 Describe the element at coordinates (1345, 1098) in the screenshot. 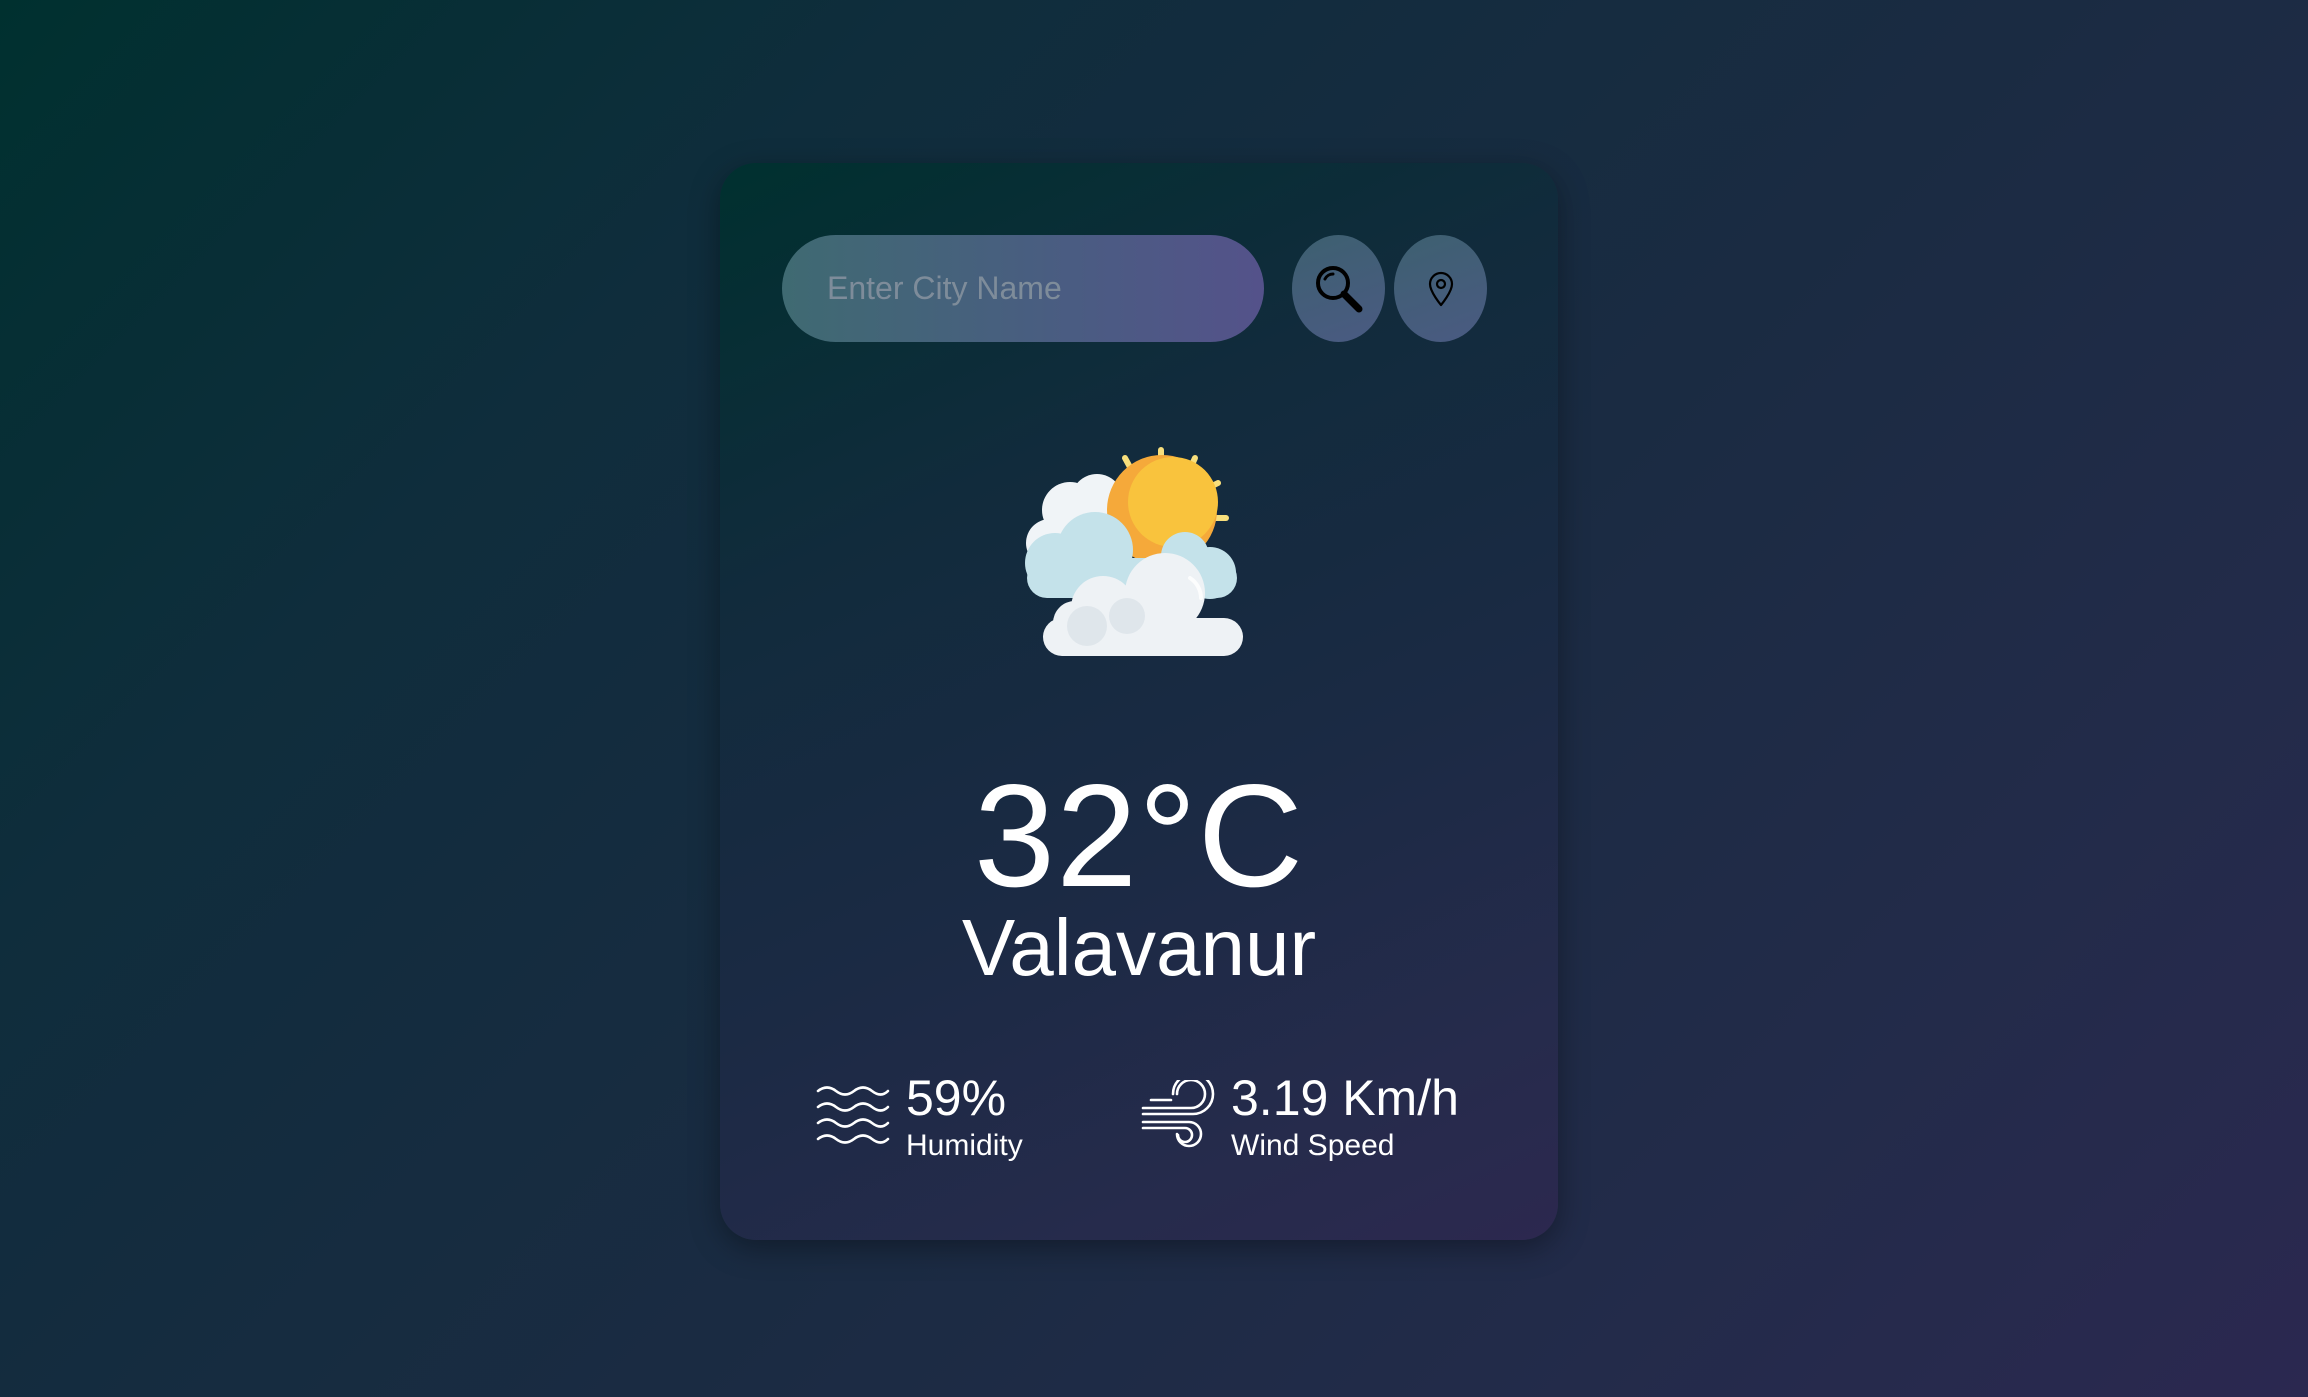

I see `wind-value: 3.19 Km/h` at that location.